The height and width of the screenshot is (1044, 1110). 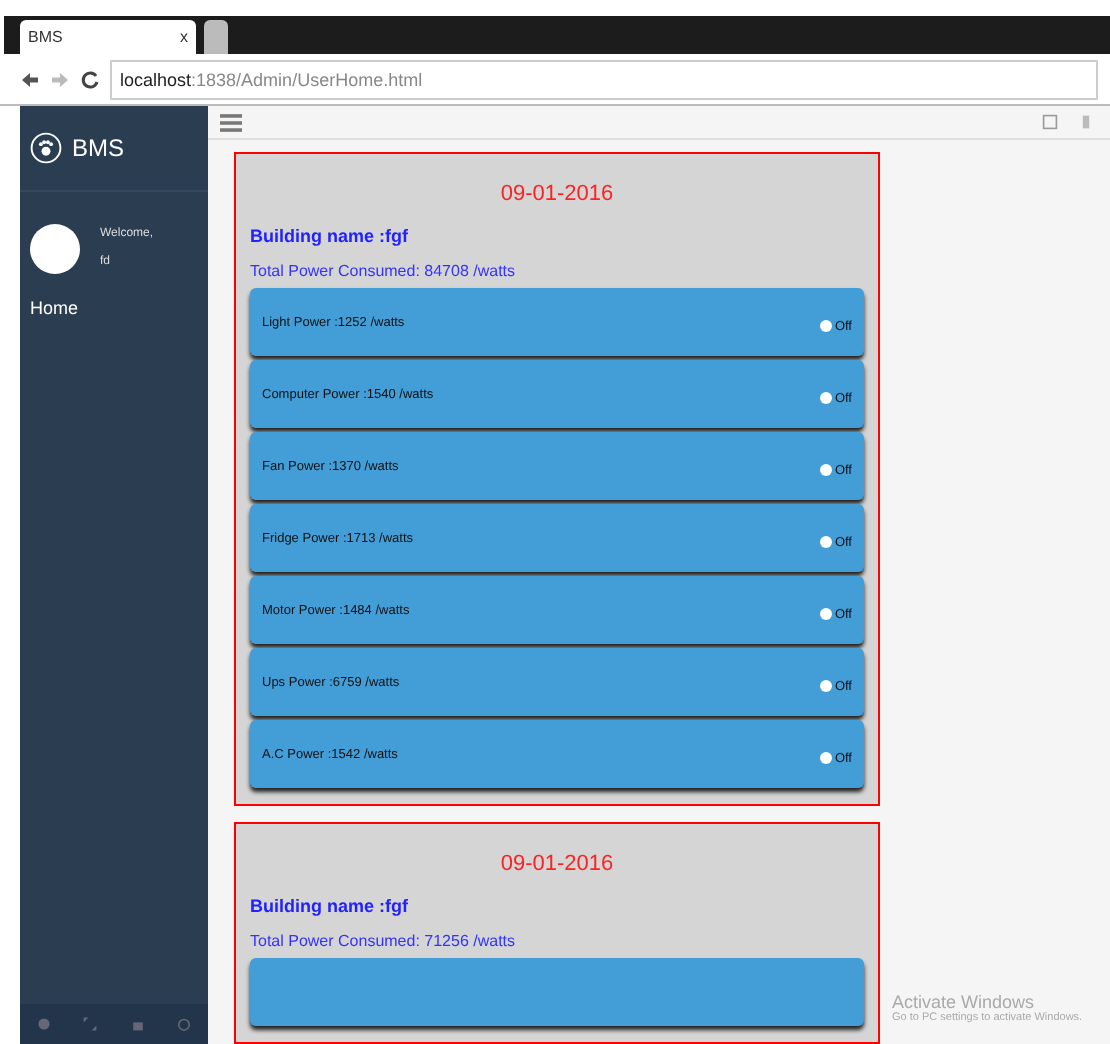 I want to click on address-field: localhost:1838/Admin/UserHome.html, so click(x=604, y=79).